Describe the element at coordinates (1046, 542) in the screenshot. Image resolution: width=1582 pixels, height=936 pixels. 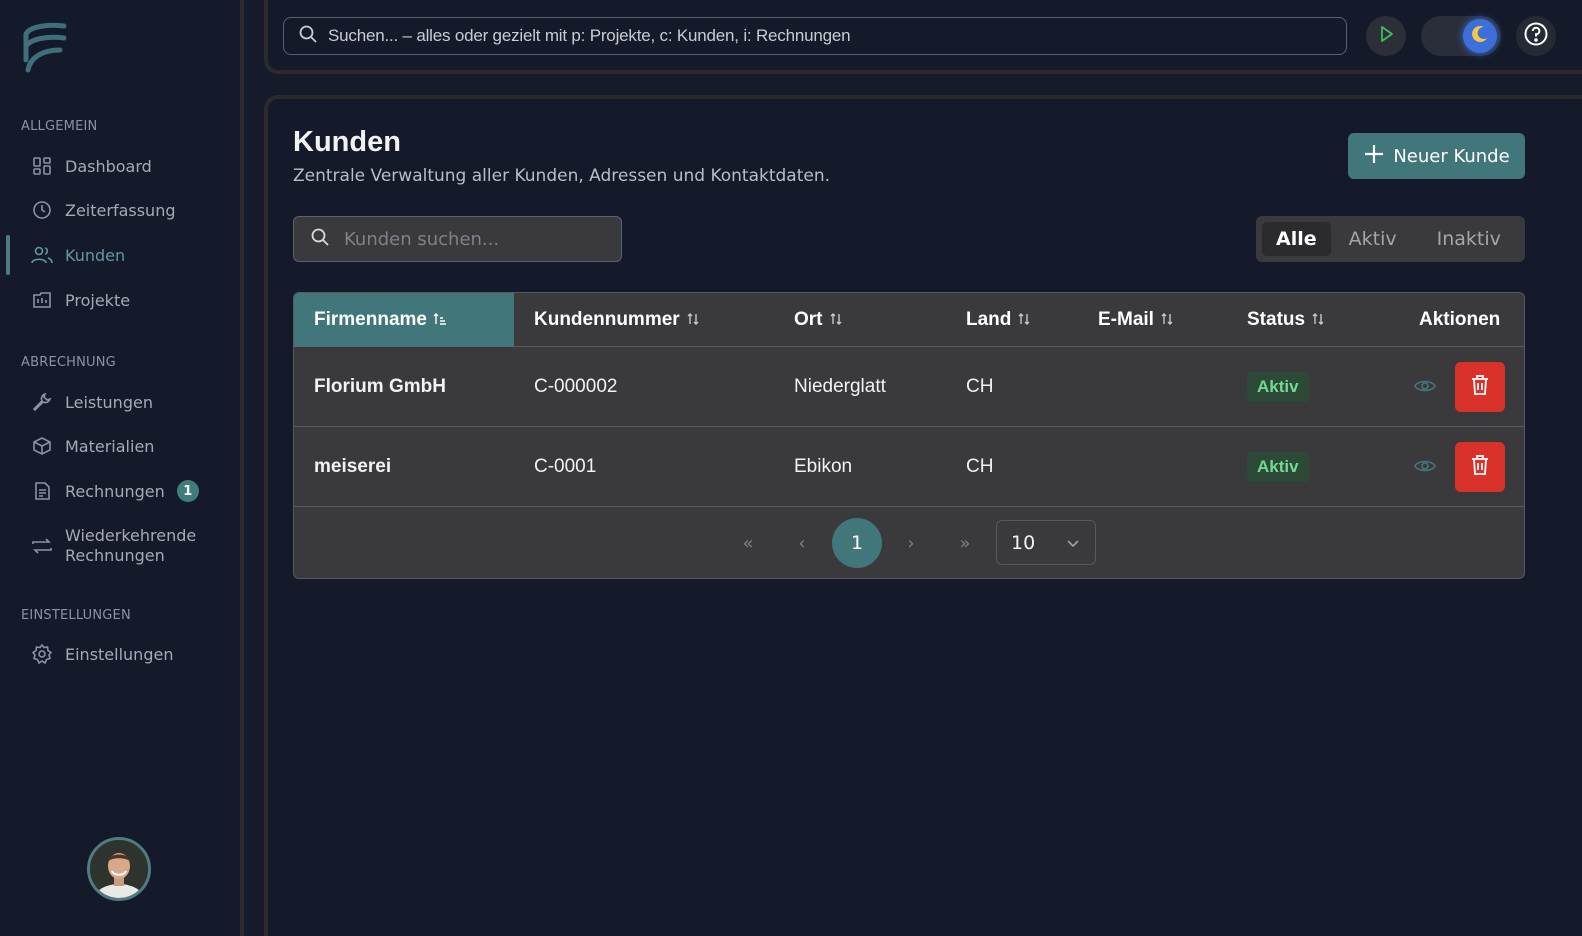
I see `page-size-select: 10` at that location.